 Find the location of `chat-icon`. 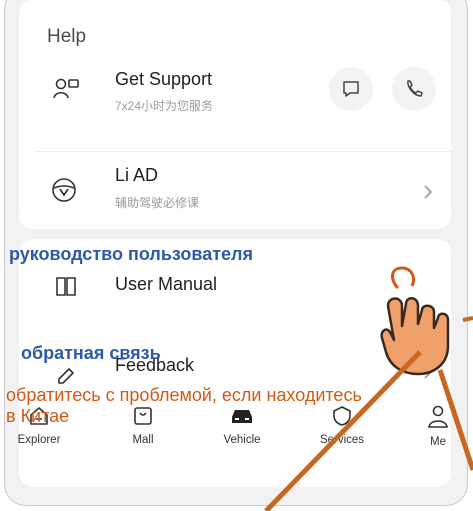

chat-icon is located at coordinates (351, 89).